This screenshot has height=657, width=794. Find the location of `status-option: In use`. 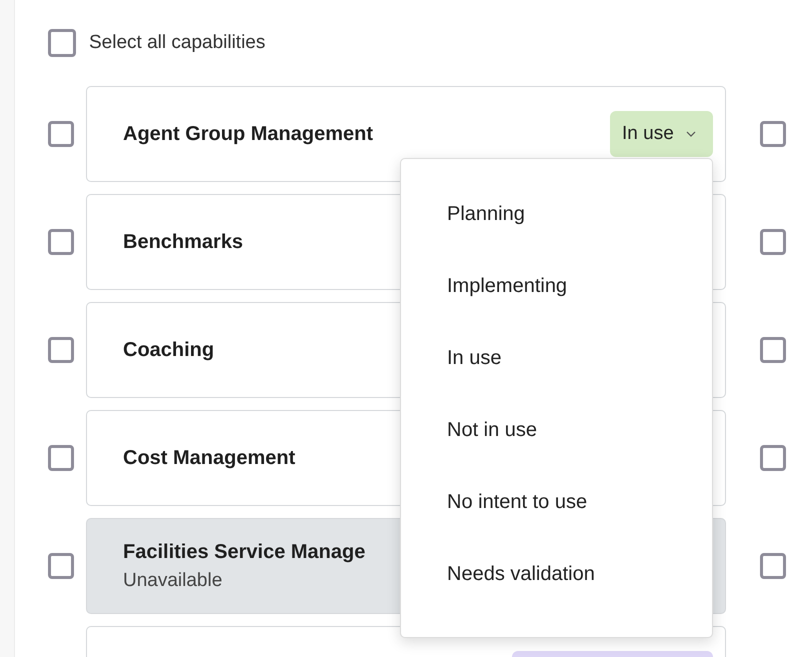

status-option: In use is located at coordinates (579, 358).